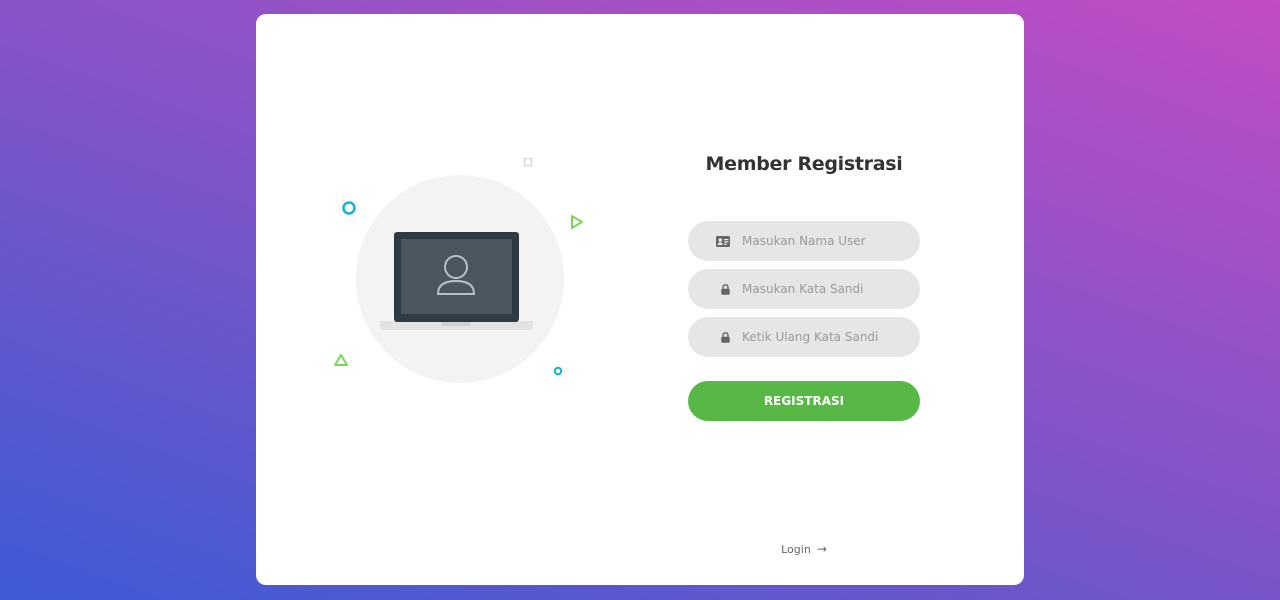  What do you see at coordinates (827, 241) in the screenshot?
I see `username-input` at bounding box center [827, 241].